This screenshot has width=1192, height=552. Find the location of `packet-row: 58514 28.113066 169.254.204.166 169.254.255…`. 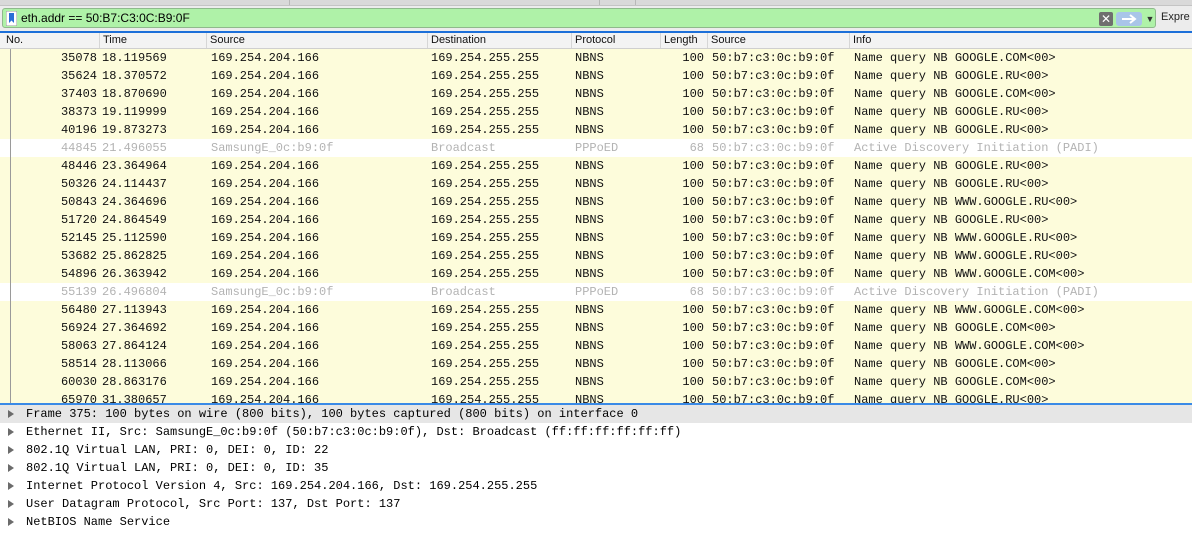

packet-row: 58514 28.113066 169.254.204.166 169.254.255… is located at coordinates (596, 364).